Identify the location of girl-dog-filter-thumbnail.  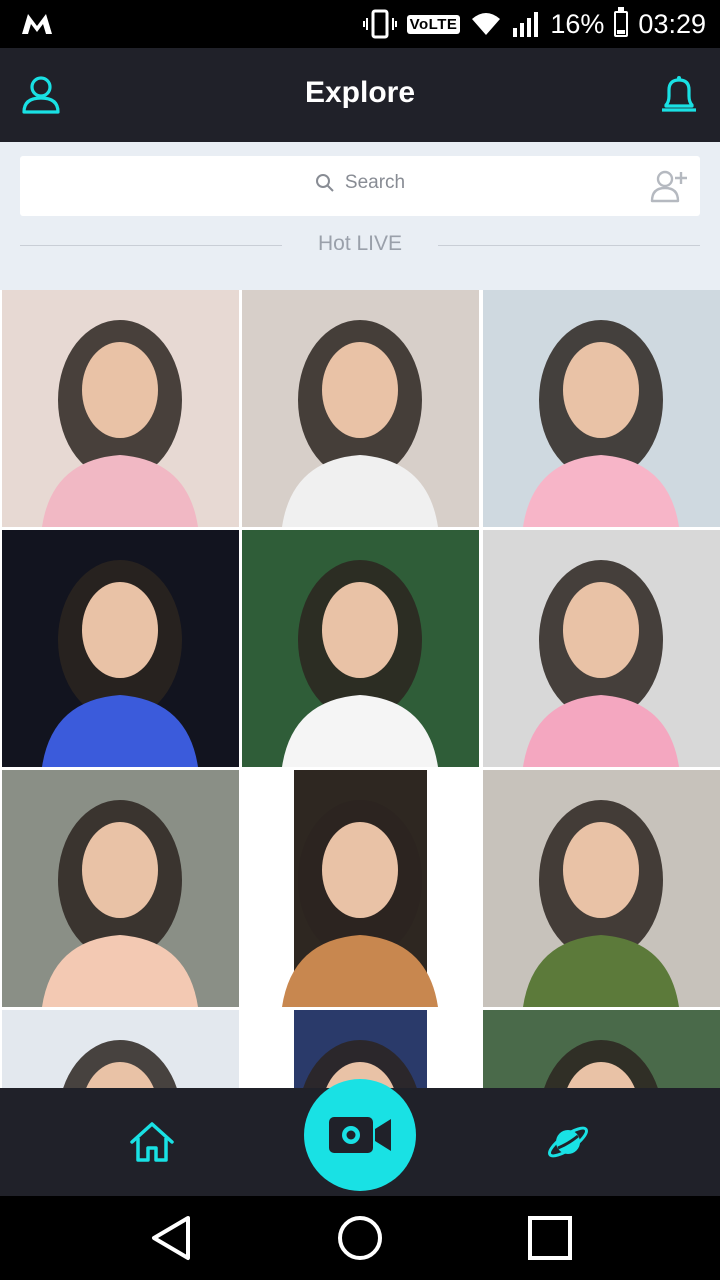
(360, 888).